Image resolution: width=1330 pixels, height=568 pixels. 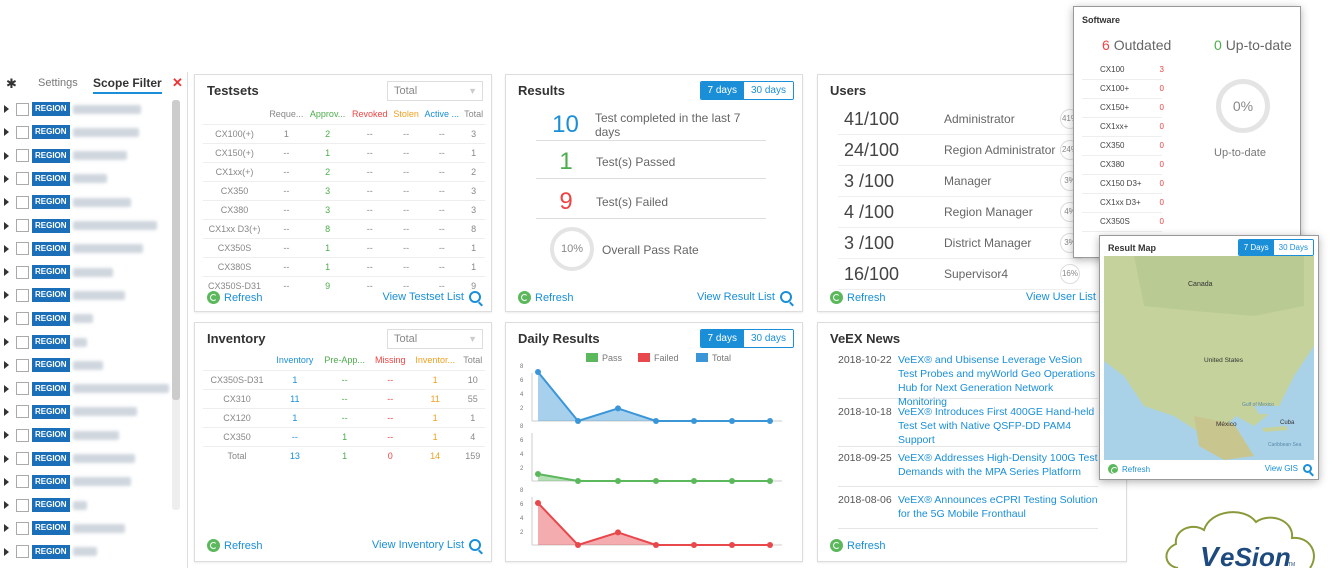 I want to click on close-icon: ✕, so click(x=177, y=83).